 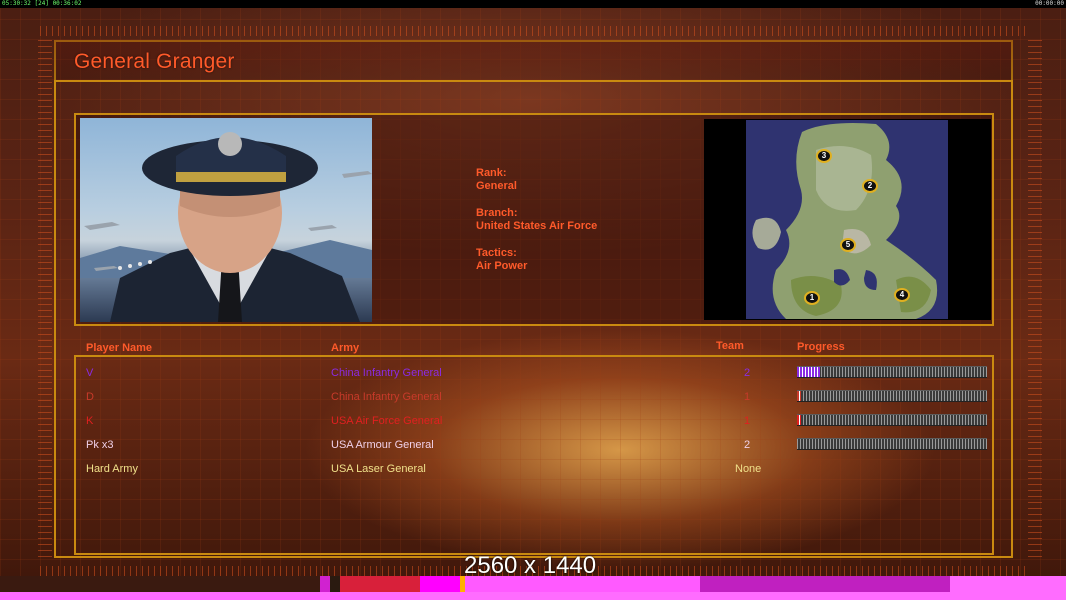 I want to click on map-illustration, so click(x=847, y=219).